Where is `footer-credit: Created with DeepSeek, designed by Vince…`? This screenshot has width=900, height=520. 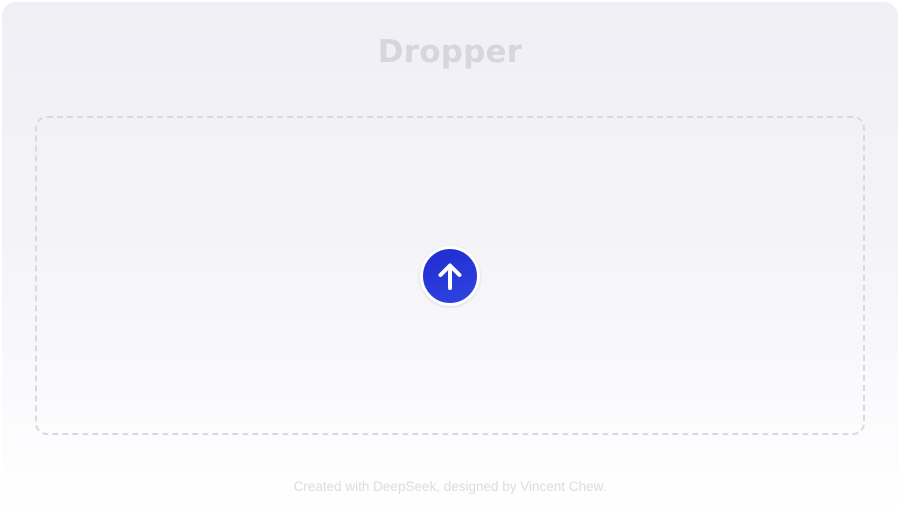
footer-credit: Created with DeepSeek, designed by Vince… is located at coordinates (450, 486).